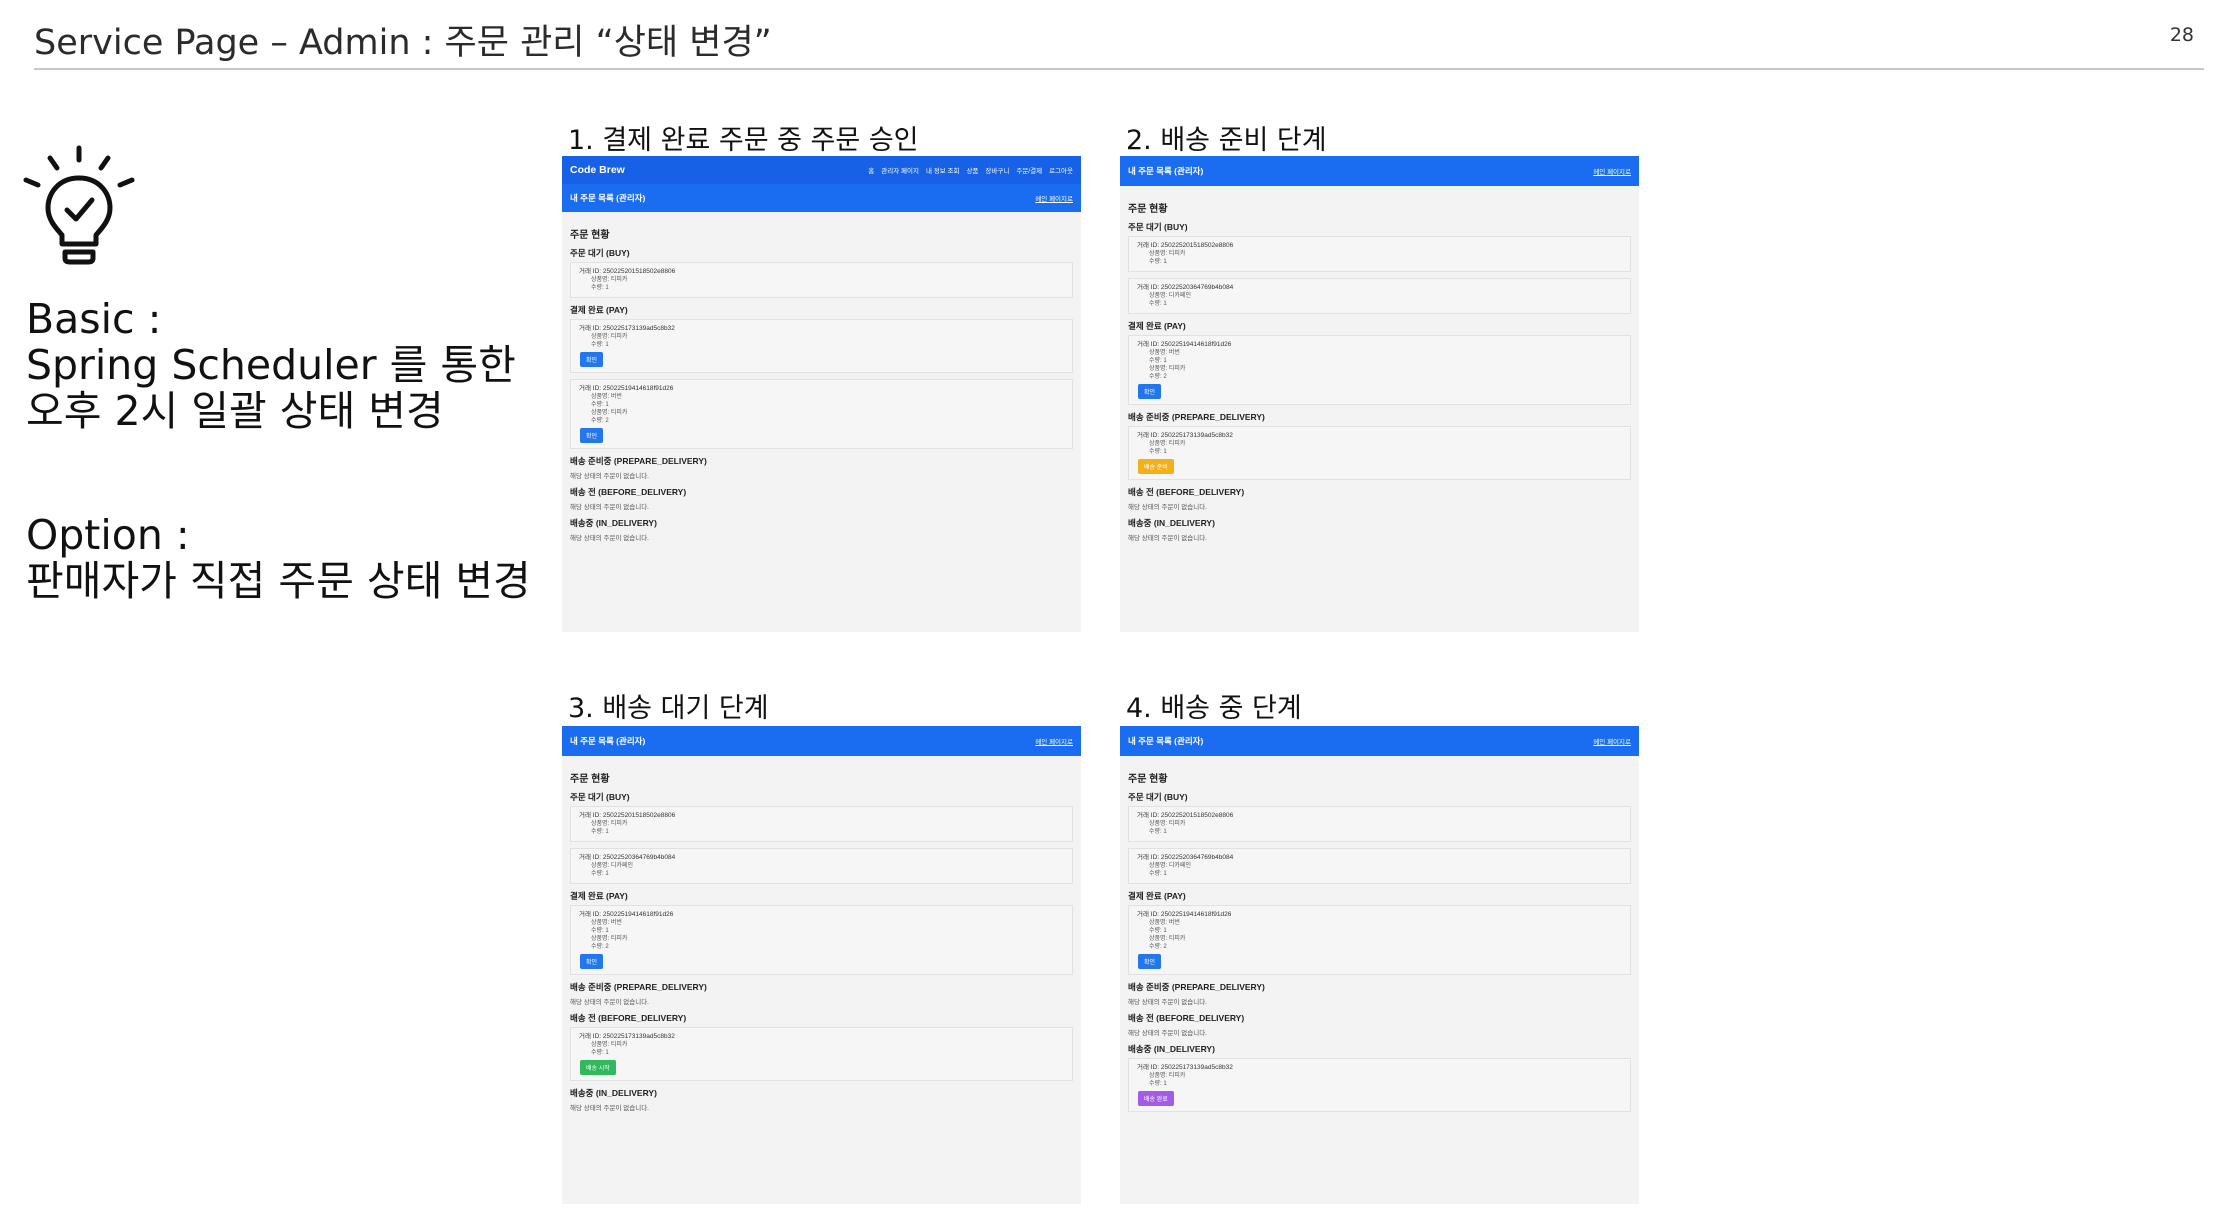  Describe the element at coordinates (1379, 741) in the screenshot. I see `order-list-header: 내 주문 목록 (관리자) 메인 페이지로` at that location.